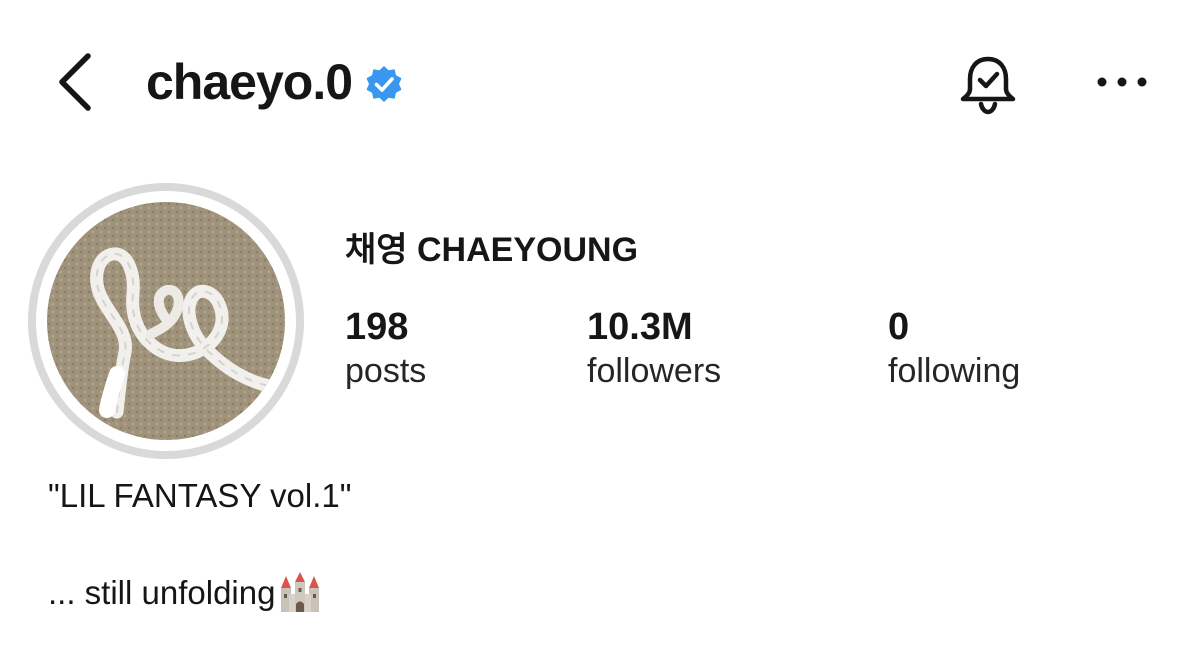 The width and height of the screenshot is (1200, 652). I want to click on avatar-photo, so click(166, 321).